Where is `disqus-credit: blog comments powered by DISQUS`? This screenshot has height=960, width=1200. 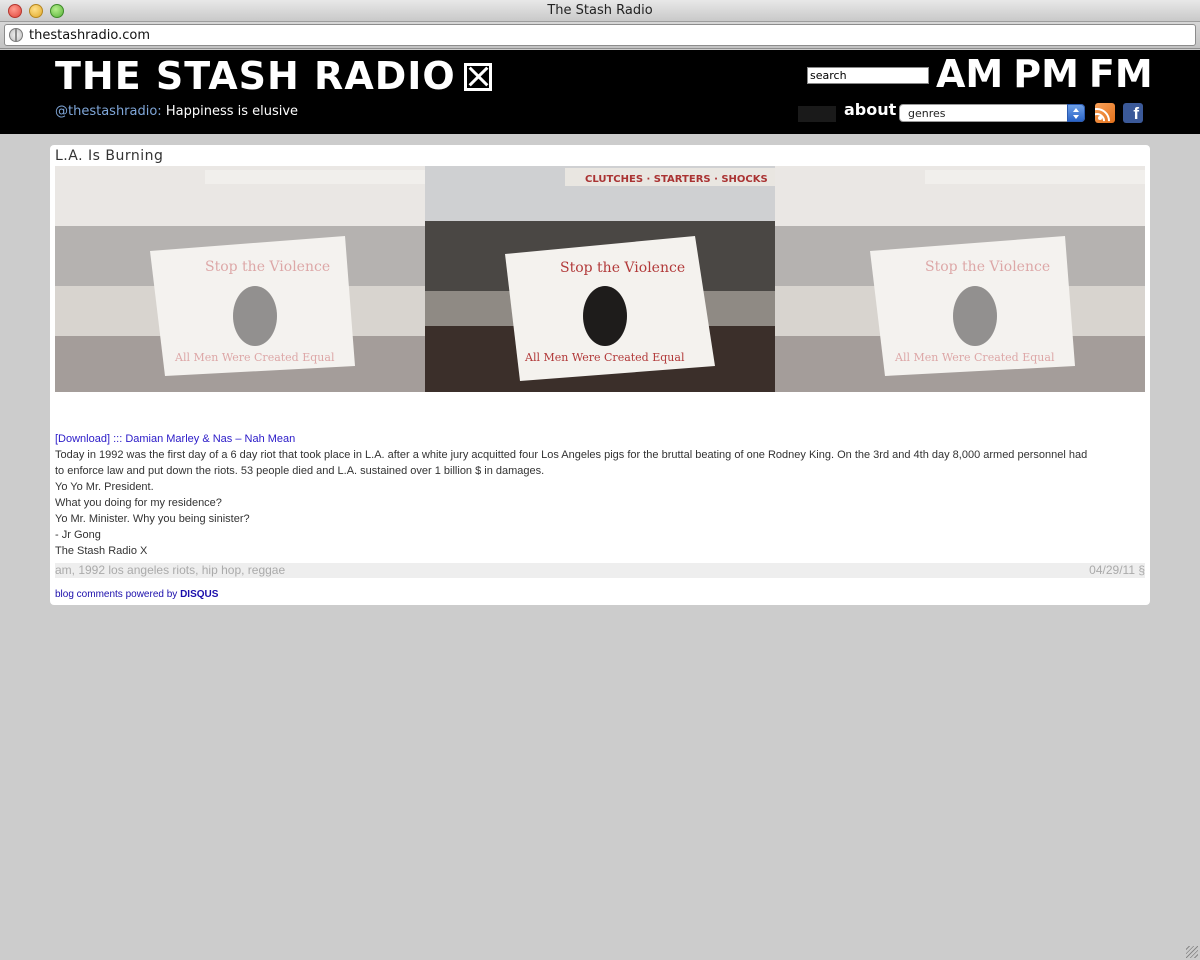
disqus-credit: blog comments powered by DISQUS is located at coordinates (136, 594).